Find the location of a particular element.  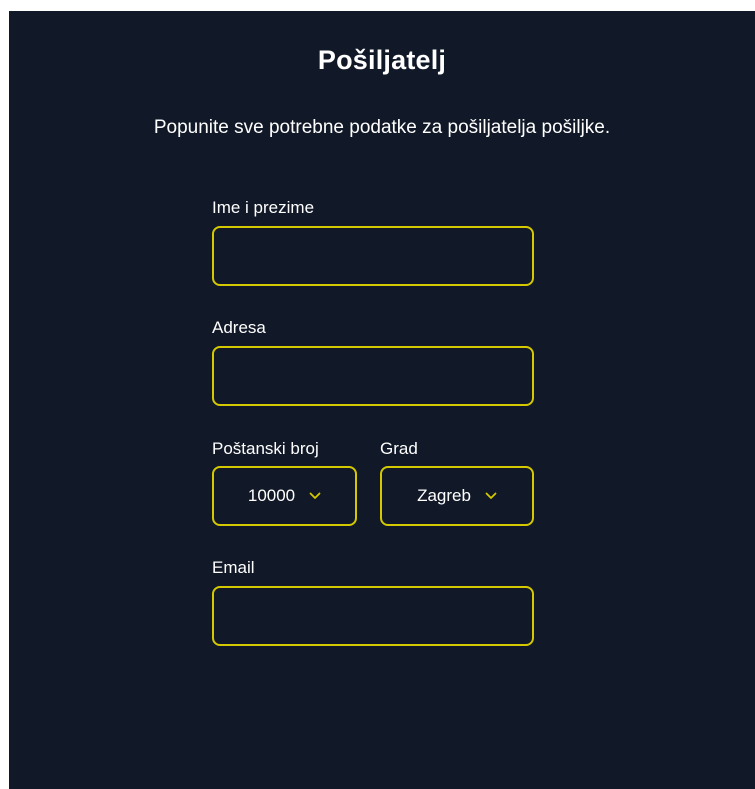

address-field-box is located at coordinates (373, 376).